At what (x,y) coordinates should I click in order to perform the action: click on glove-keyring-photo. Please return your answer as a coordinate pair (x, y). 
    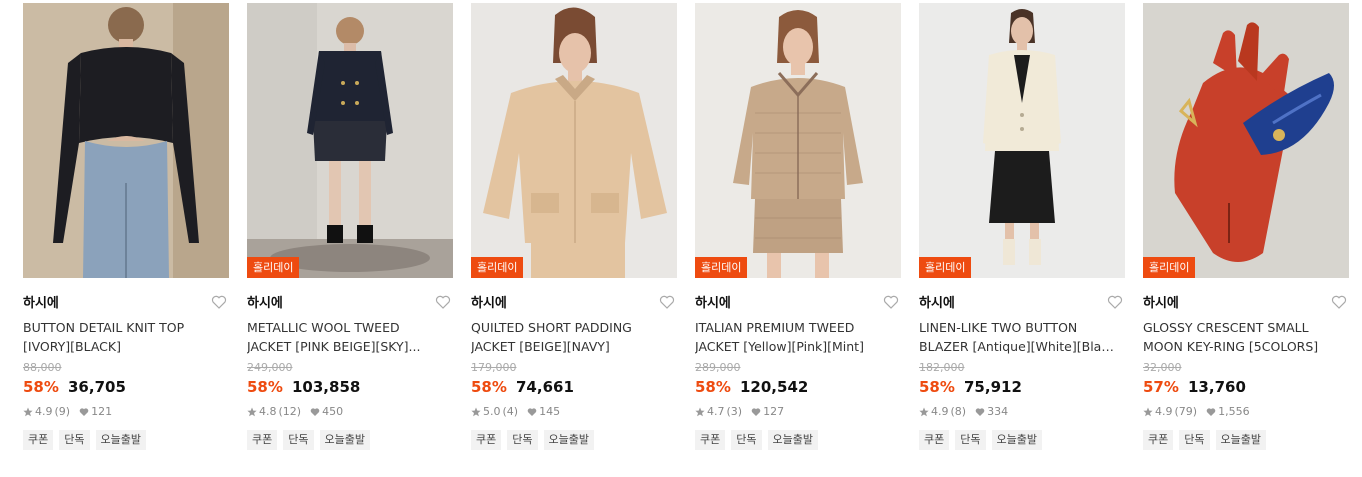
    Looking at the image, I should click on (1246, 140).